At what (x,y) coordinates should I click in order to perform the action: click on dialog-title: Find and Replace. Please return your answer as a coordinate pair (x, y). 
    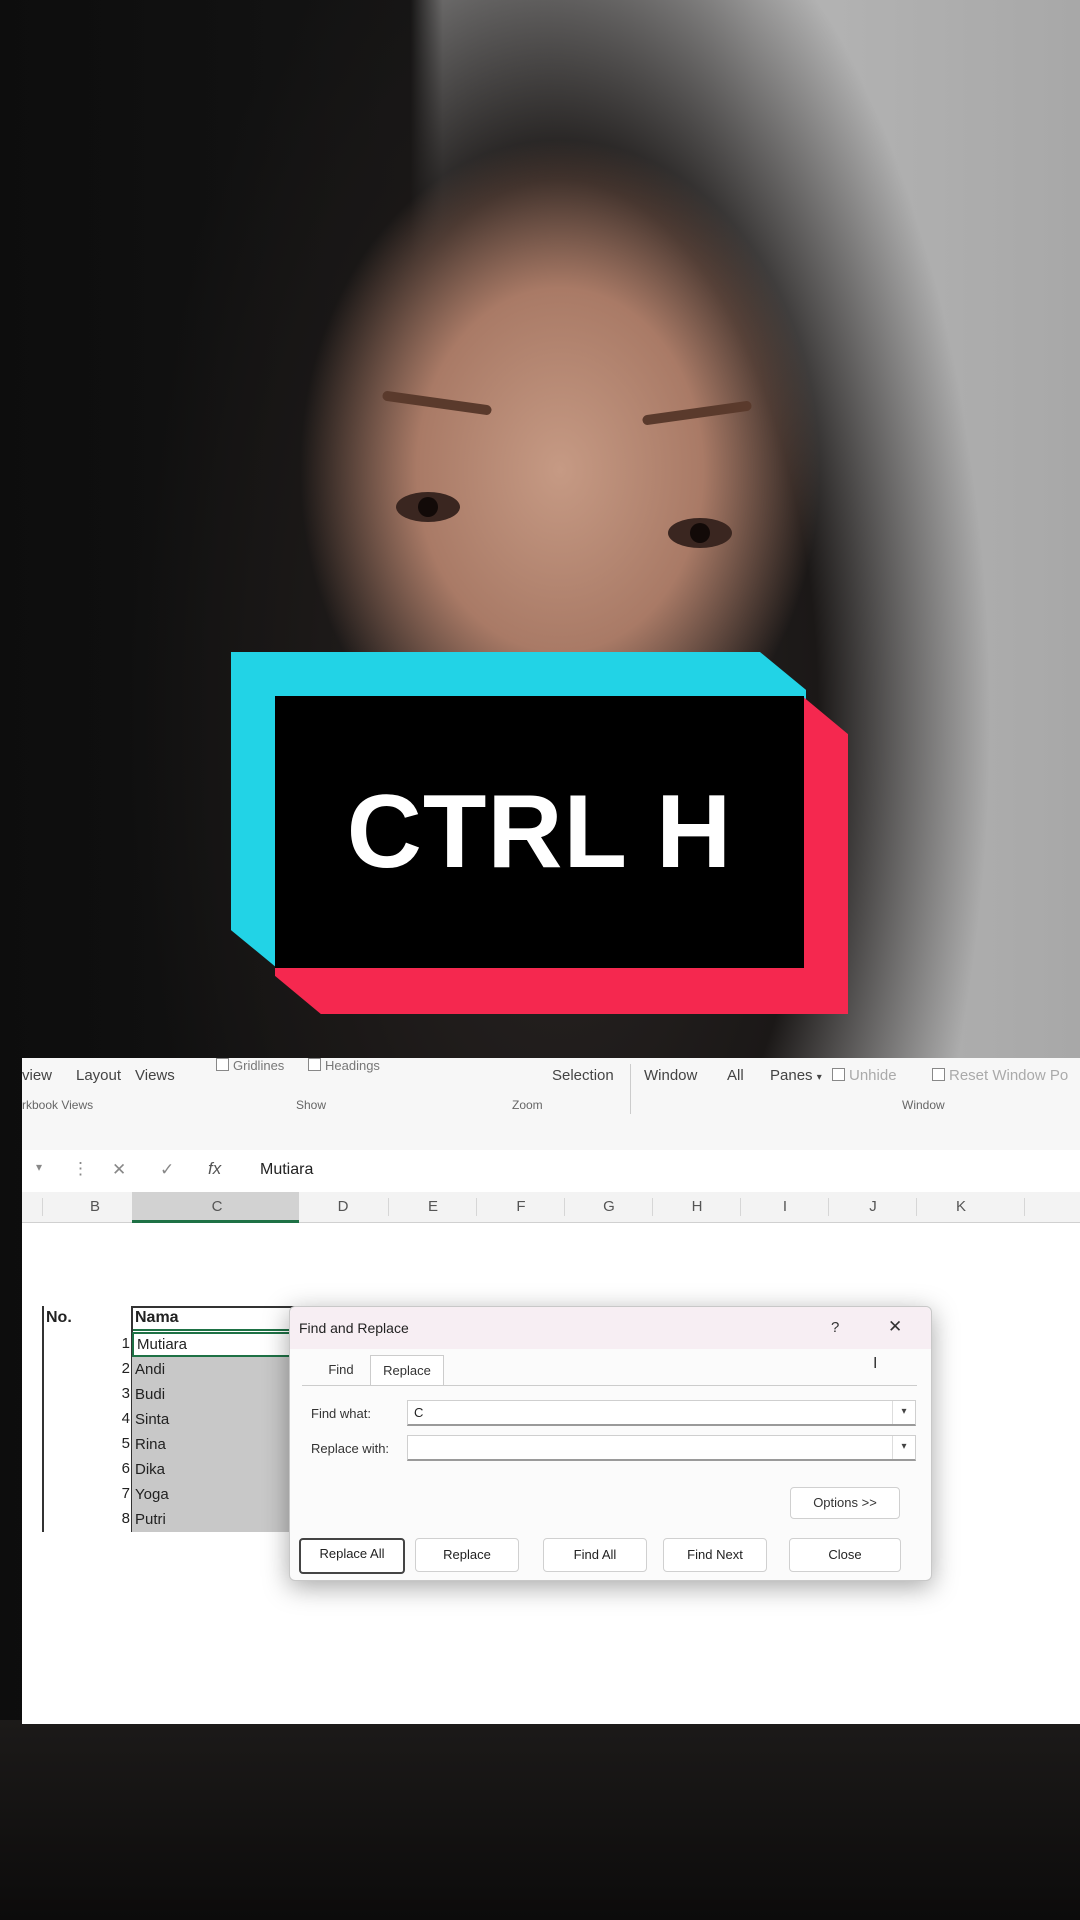
    Looking at the image, I should click on (354, 1328).